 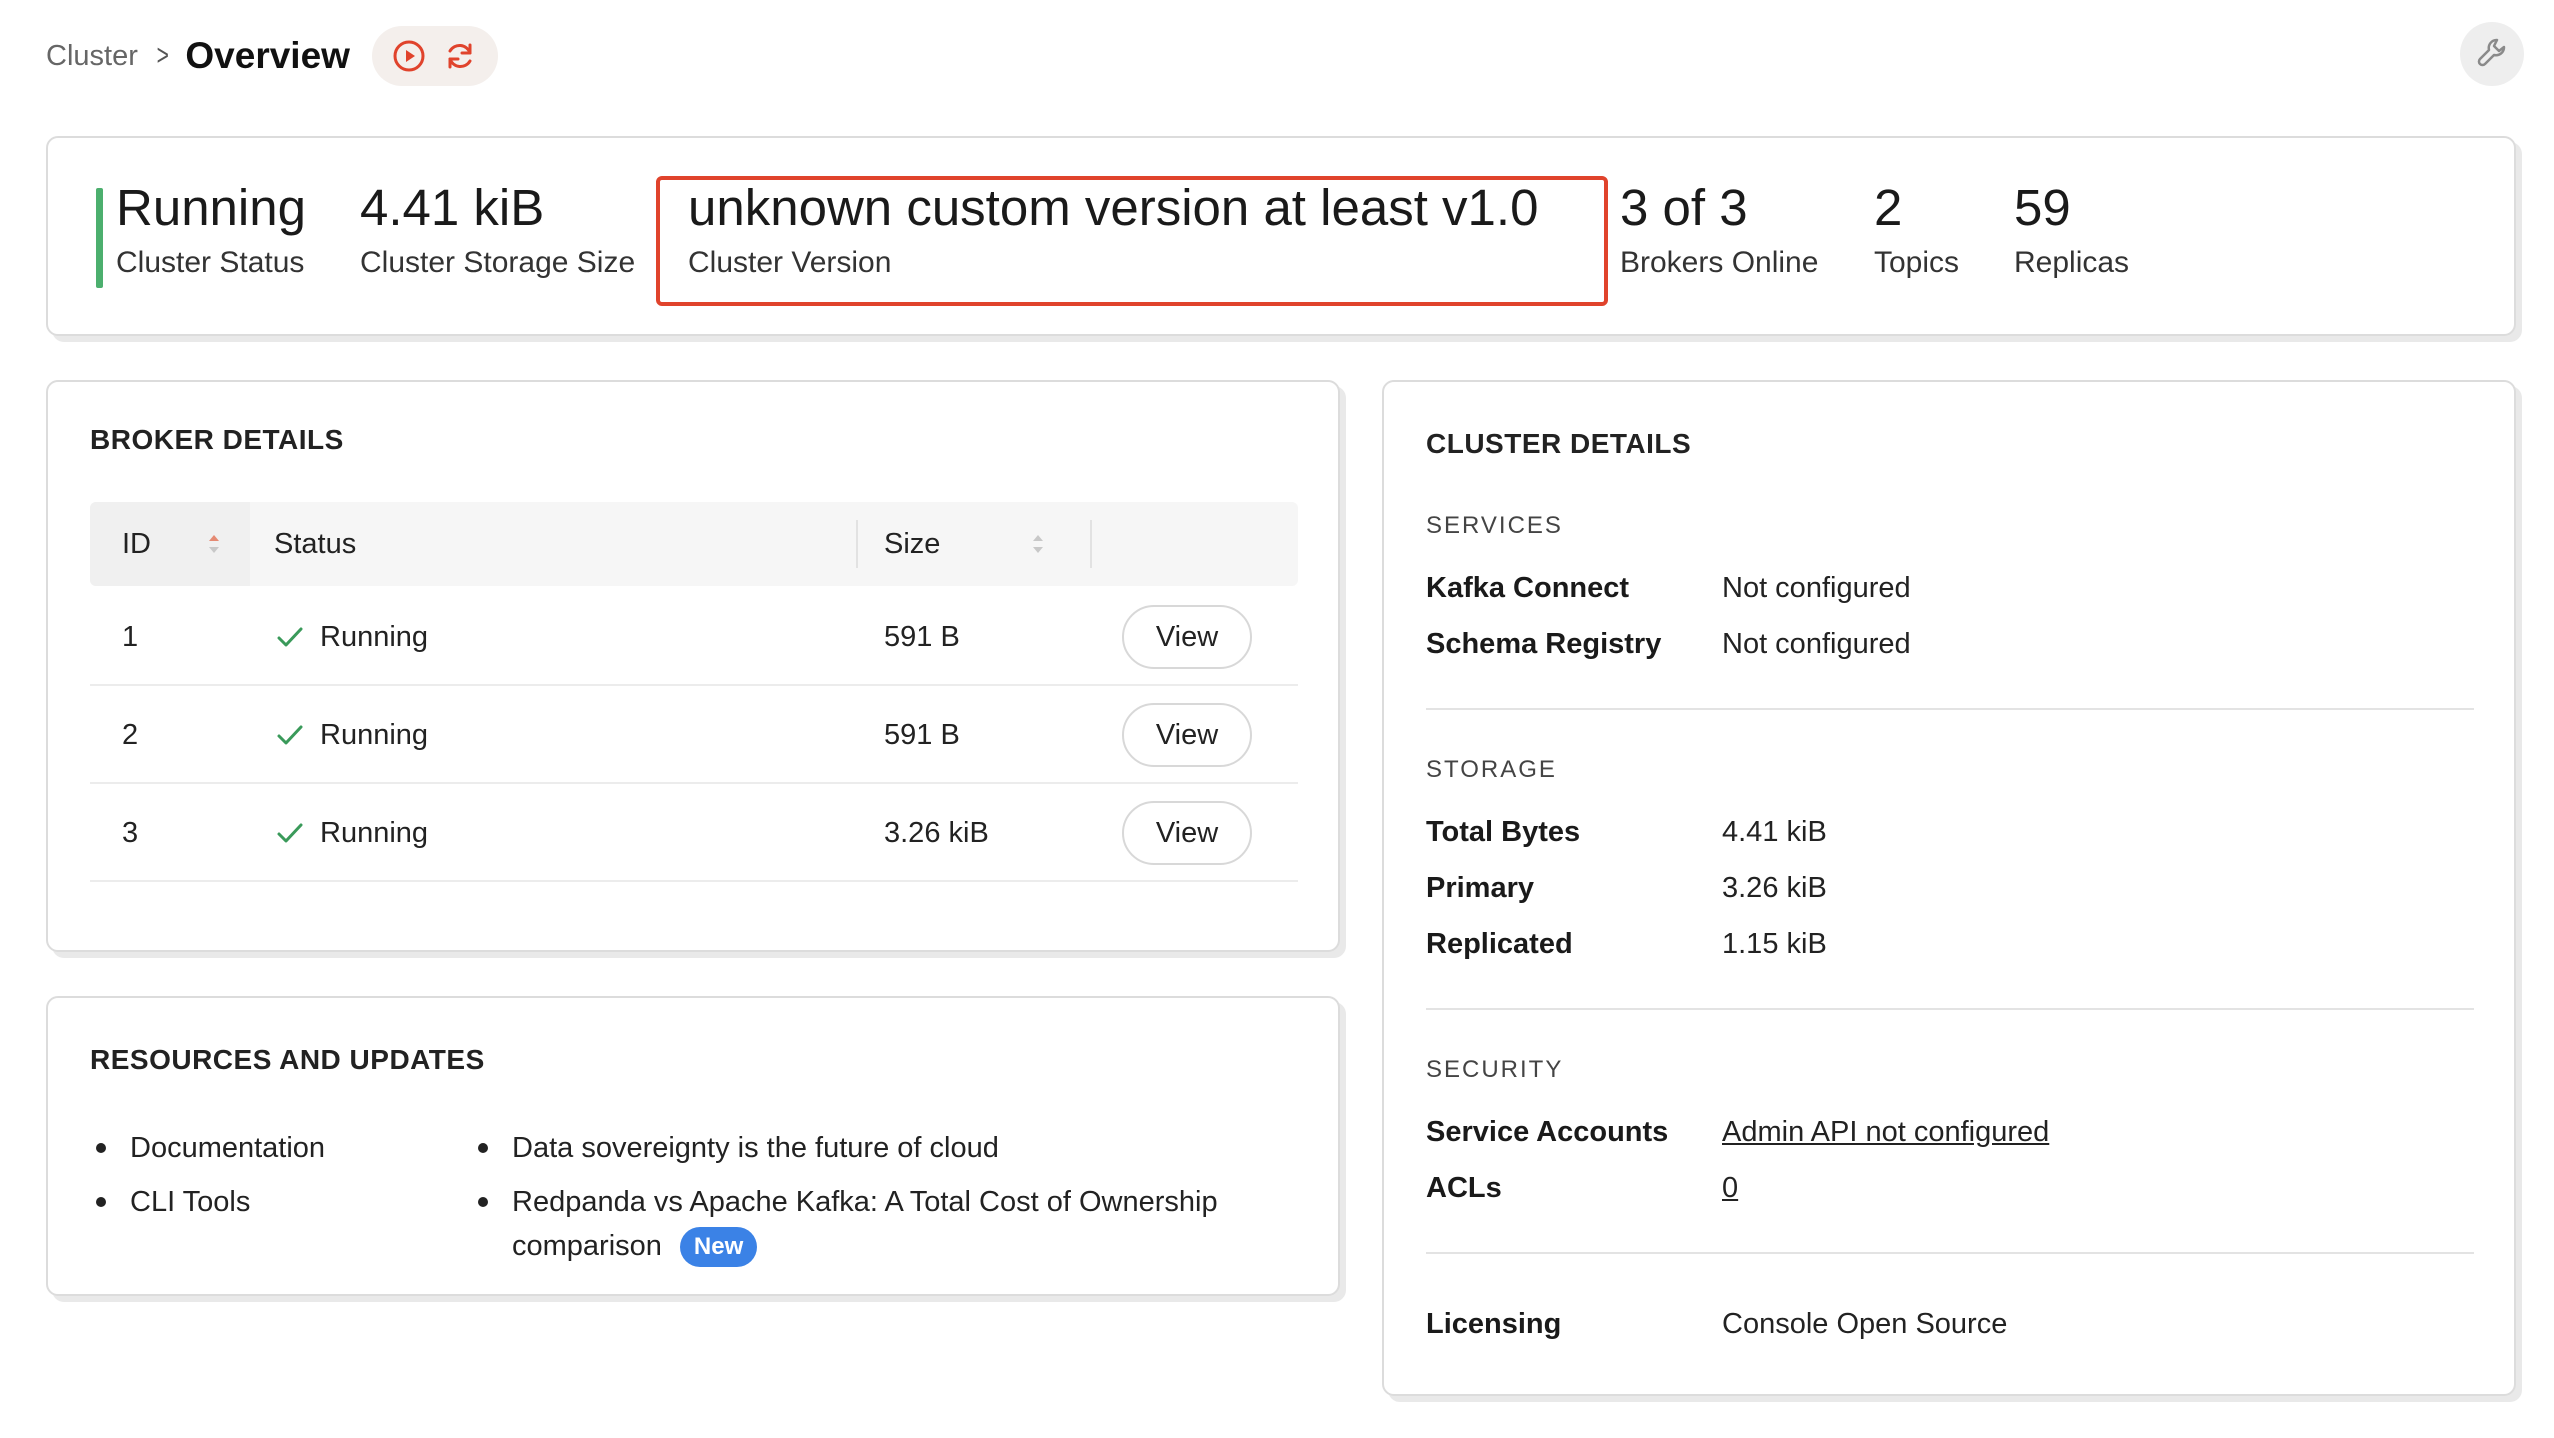 What do you see at coordinates (936, 832) in the screenshot?
I see `broker-size: 3.26 kiB` at bounding box center [936, 832].